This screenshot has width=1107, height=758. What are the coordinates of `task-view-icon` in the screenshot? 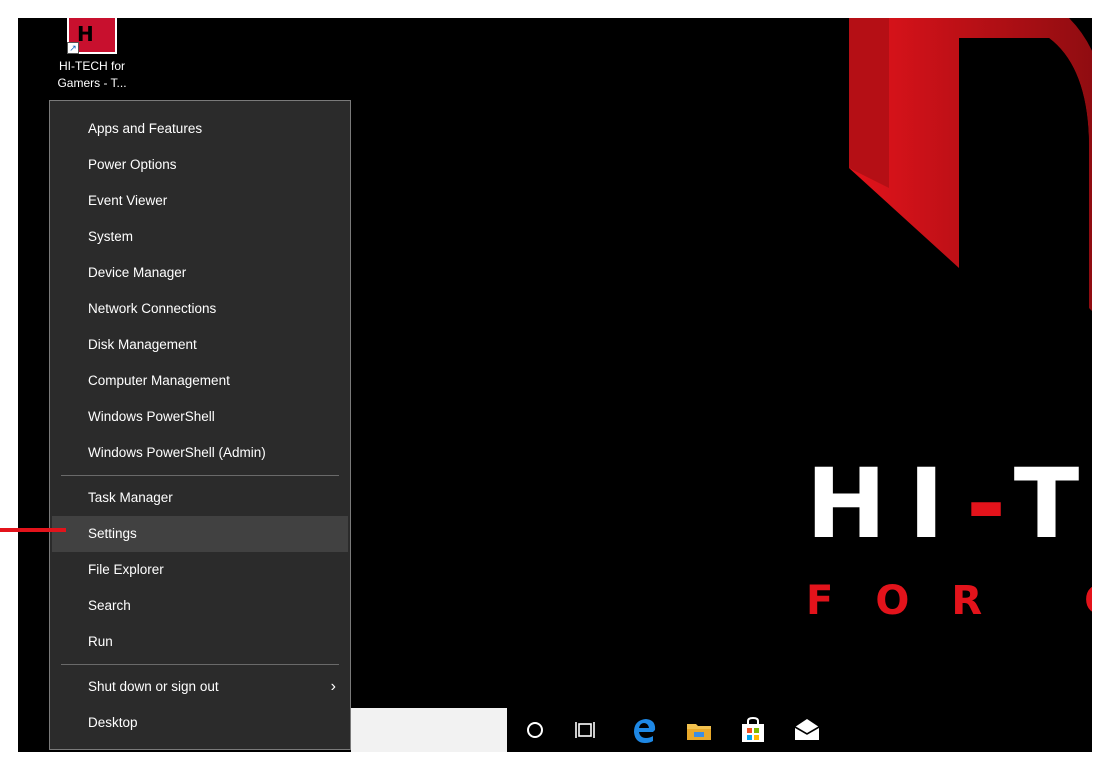 It's located at (587, 730).